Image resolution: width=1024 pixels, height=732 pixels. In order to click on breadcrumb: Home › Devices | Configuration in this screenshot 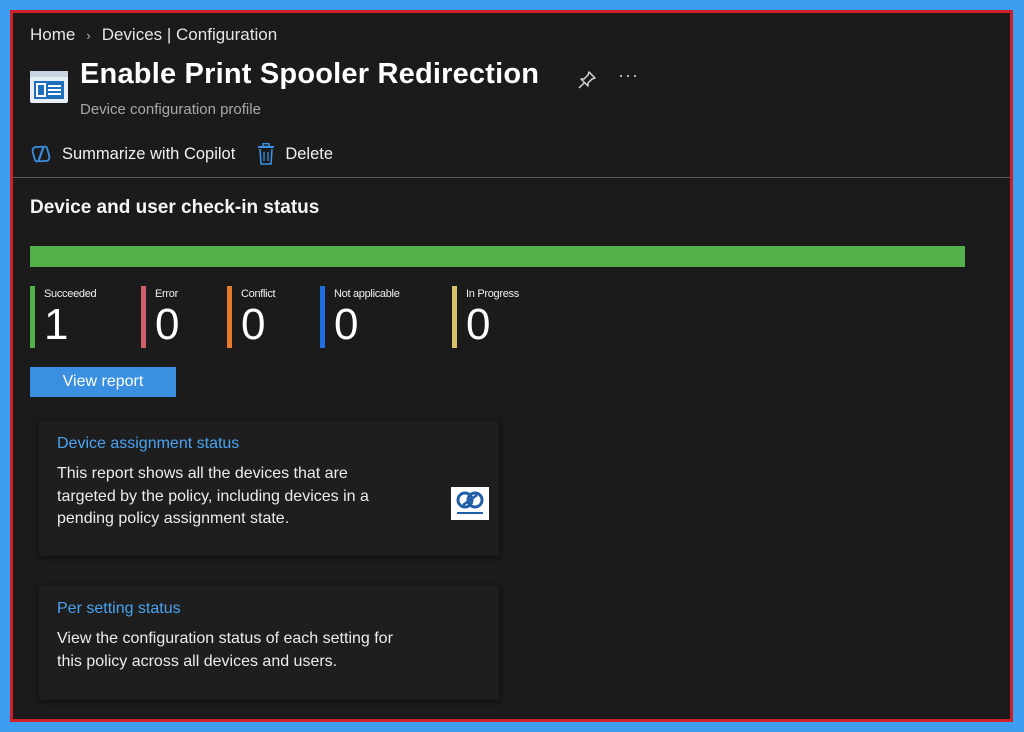, I will do `click(153, 35)`.